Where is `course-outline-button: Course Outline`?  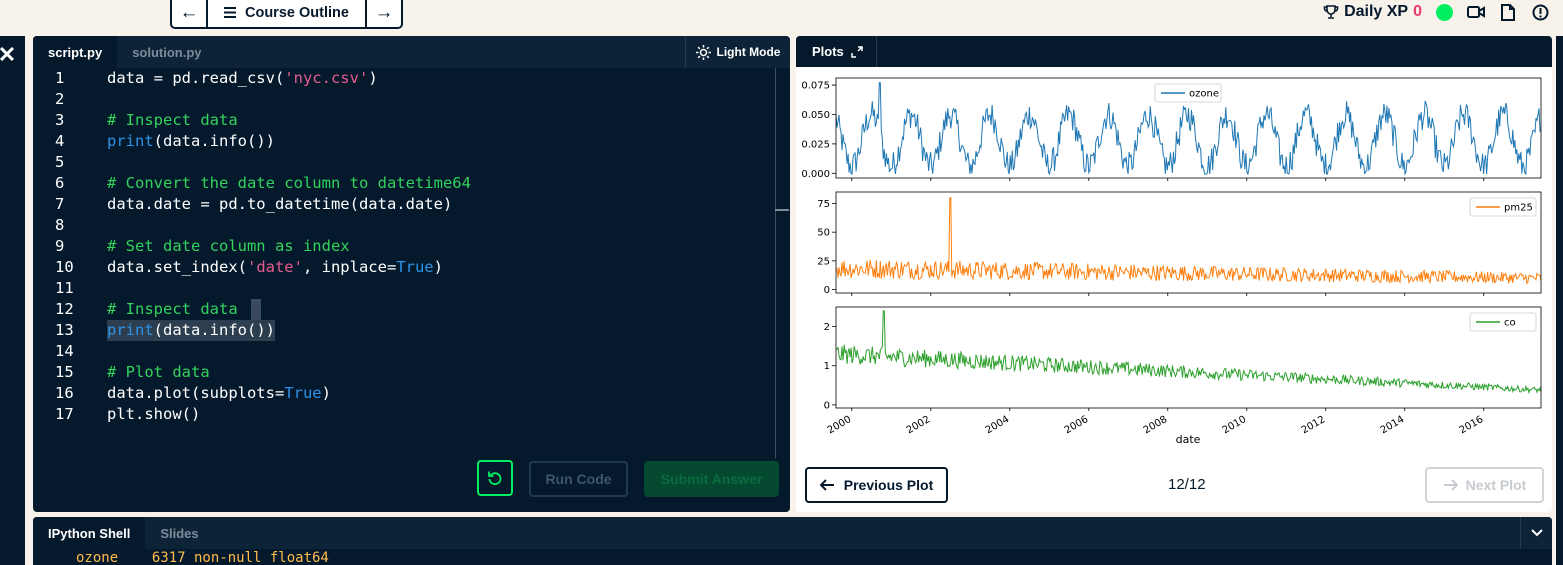 course-outline-button: Course Outline is located at coordinates (286, 13).